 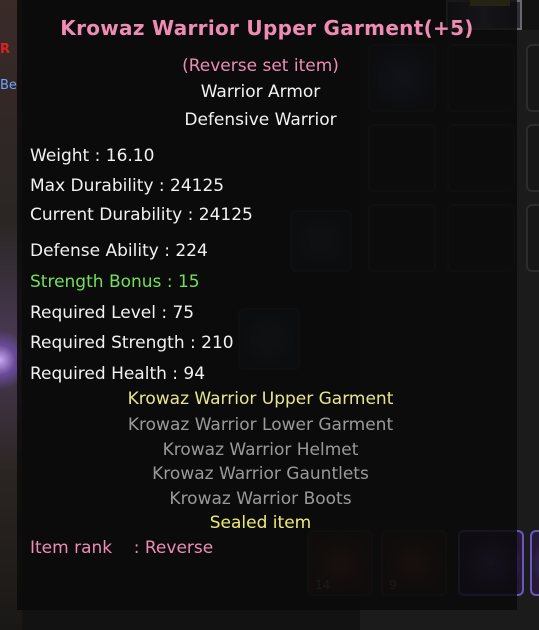 What do you see at coordinates (260, 120) in the screenshot?
I see `item-class: Defensive Warrior` at bounding box center [260, 120].